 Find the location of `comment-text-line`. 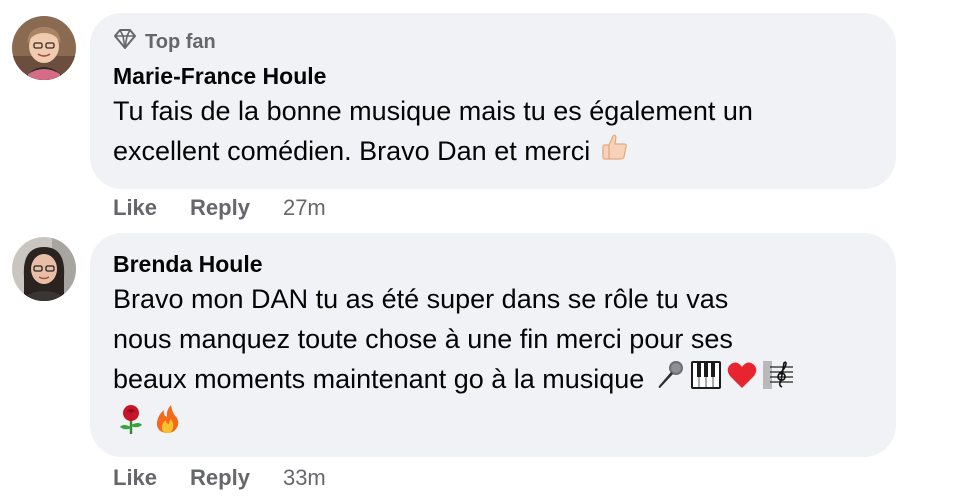

comment-text-line is located at coordinates (493, 423).